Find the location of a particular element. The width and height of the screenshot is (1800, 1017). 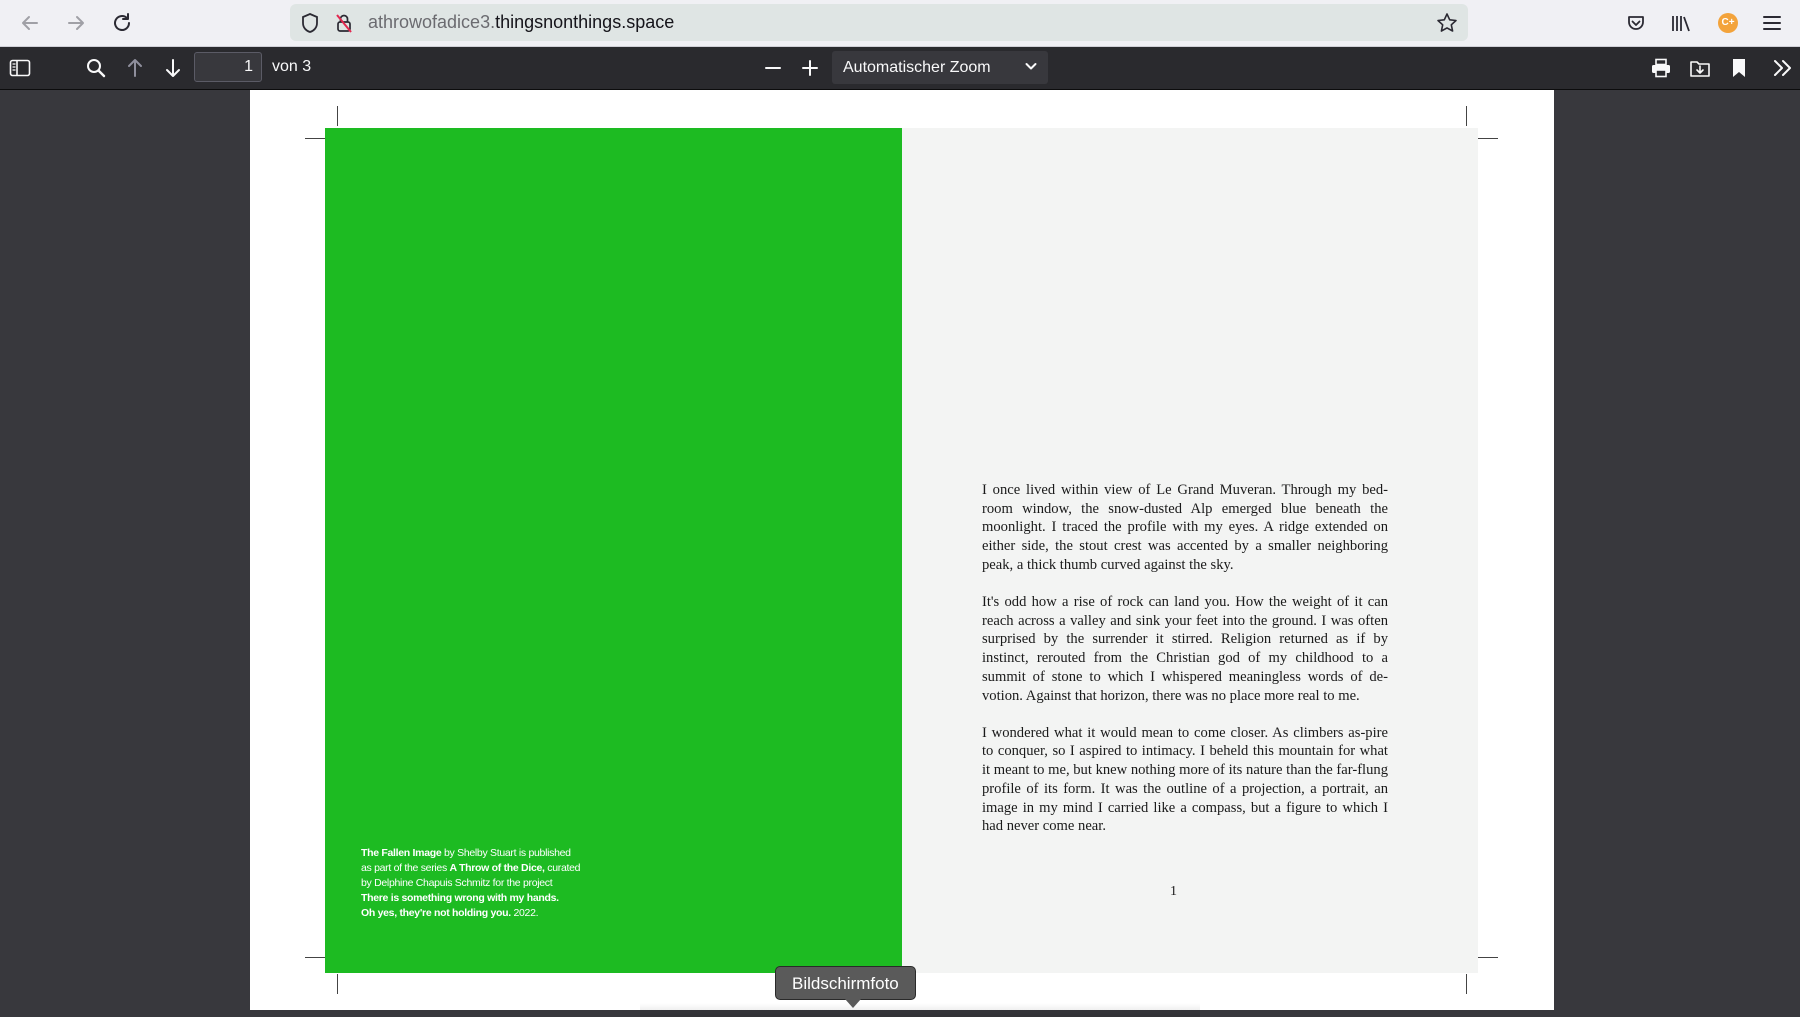

star-icon is located at coordinates (1447, 23).